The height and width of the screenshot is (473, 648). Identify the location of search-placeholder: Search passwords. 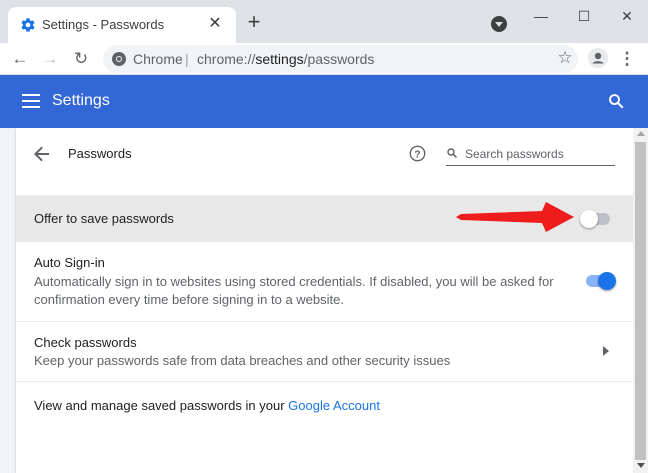
(514, 154).